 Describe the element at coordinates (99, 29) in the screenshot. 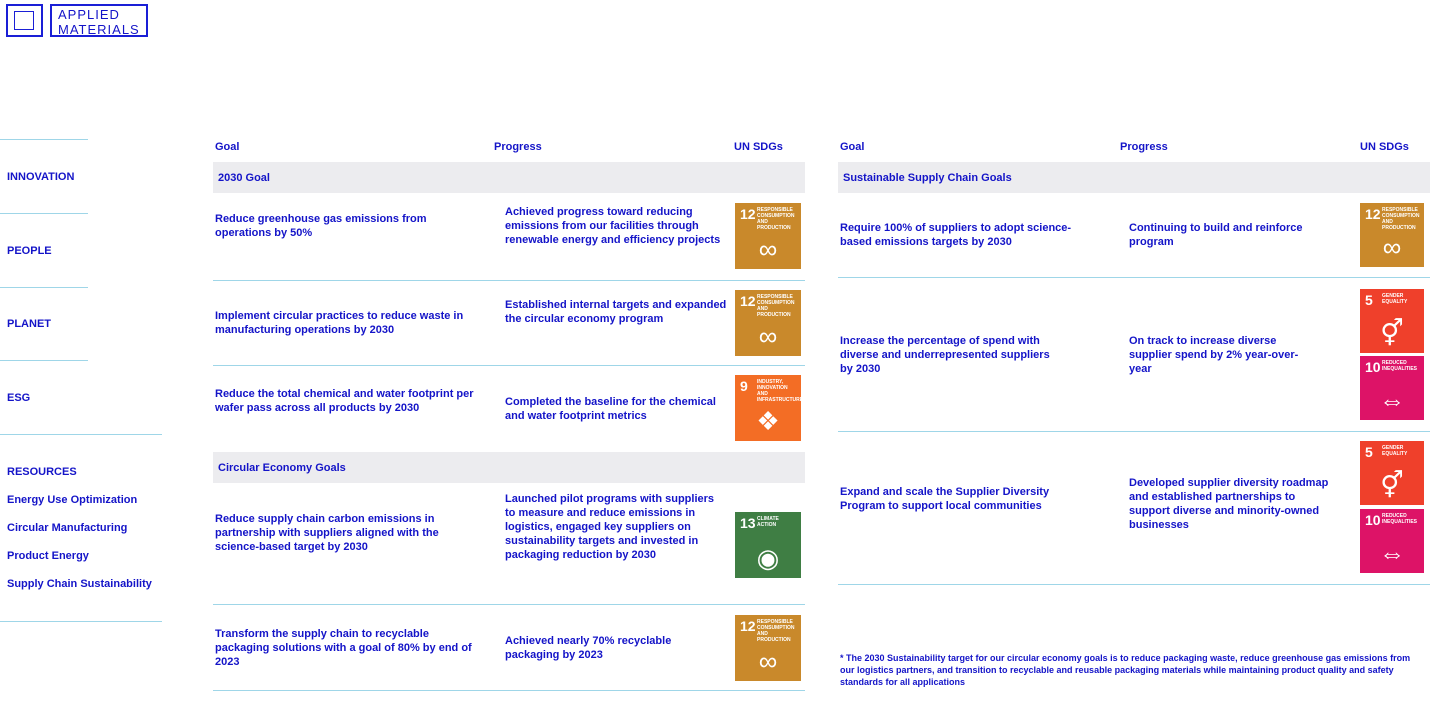

I see `logo-text-line2: MATERIALS` at that location.